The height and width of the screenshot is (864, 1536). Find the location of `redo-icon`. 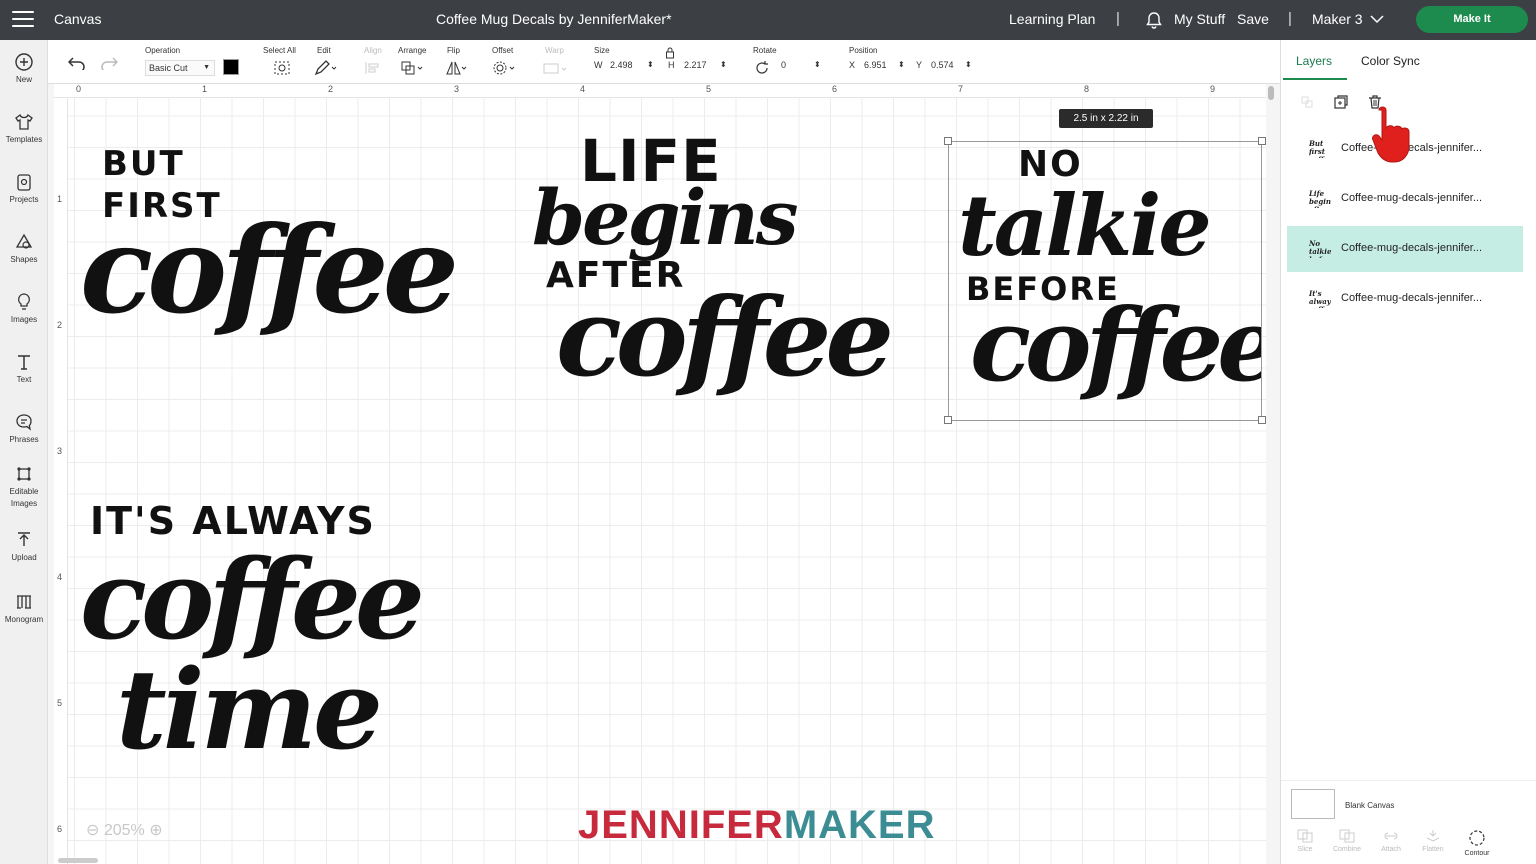

redo-icon is located at coordinates (109, 63).